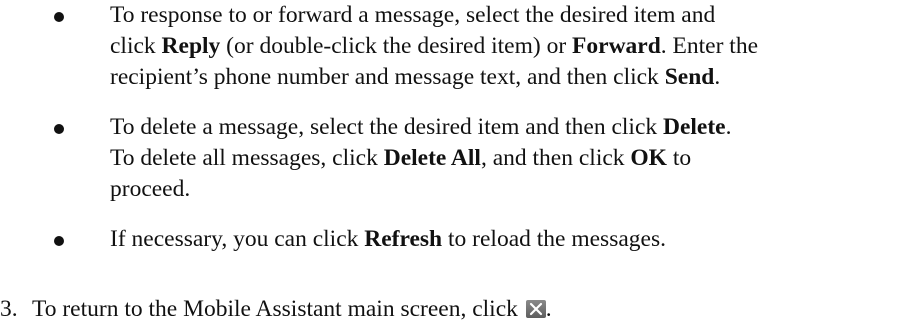 The width and height of the screenshot is (904, 329). What do you see at coordinates (689, 77) in the screenshot?
I see `bold-term-send: Send` at bounding box center [689, 77].